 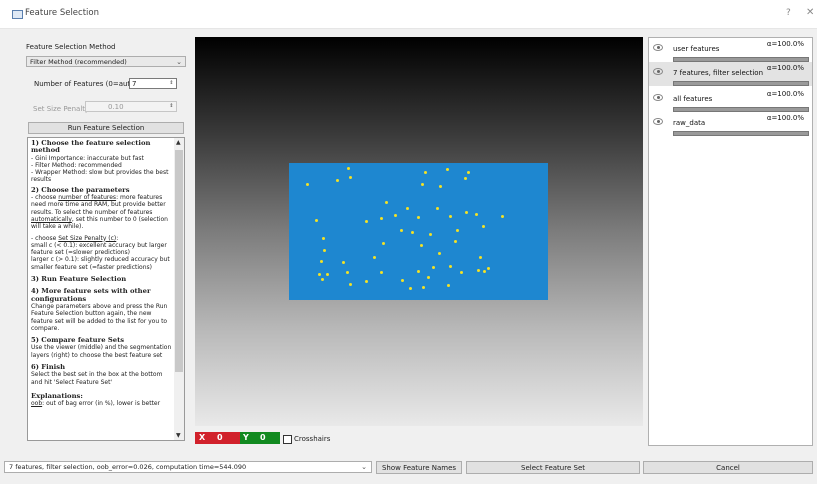 I want to click on show-feature-names-button: Show Feature Names, so click(x=419, y=467).